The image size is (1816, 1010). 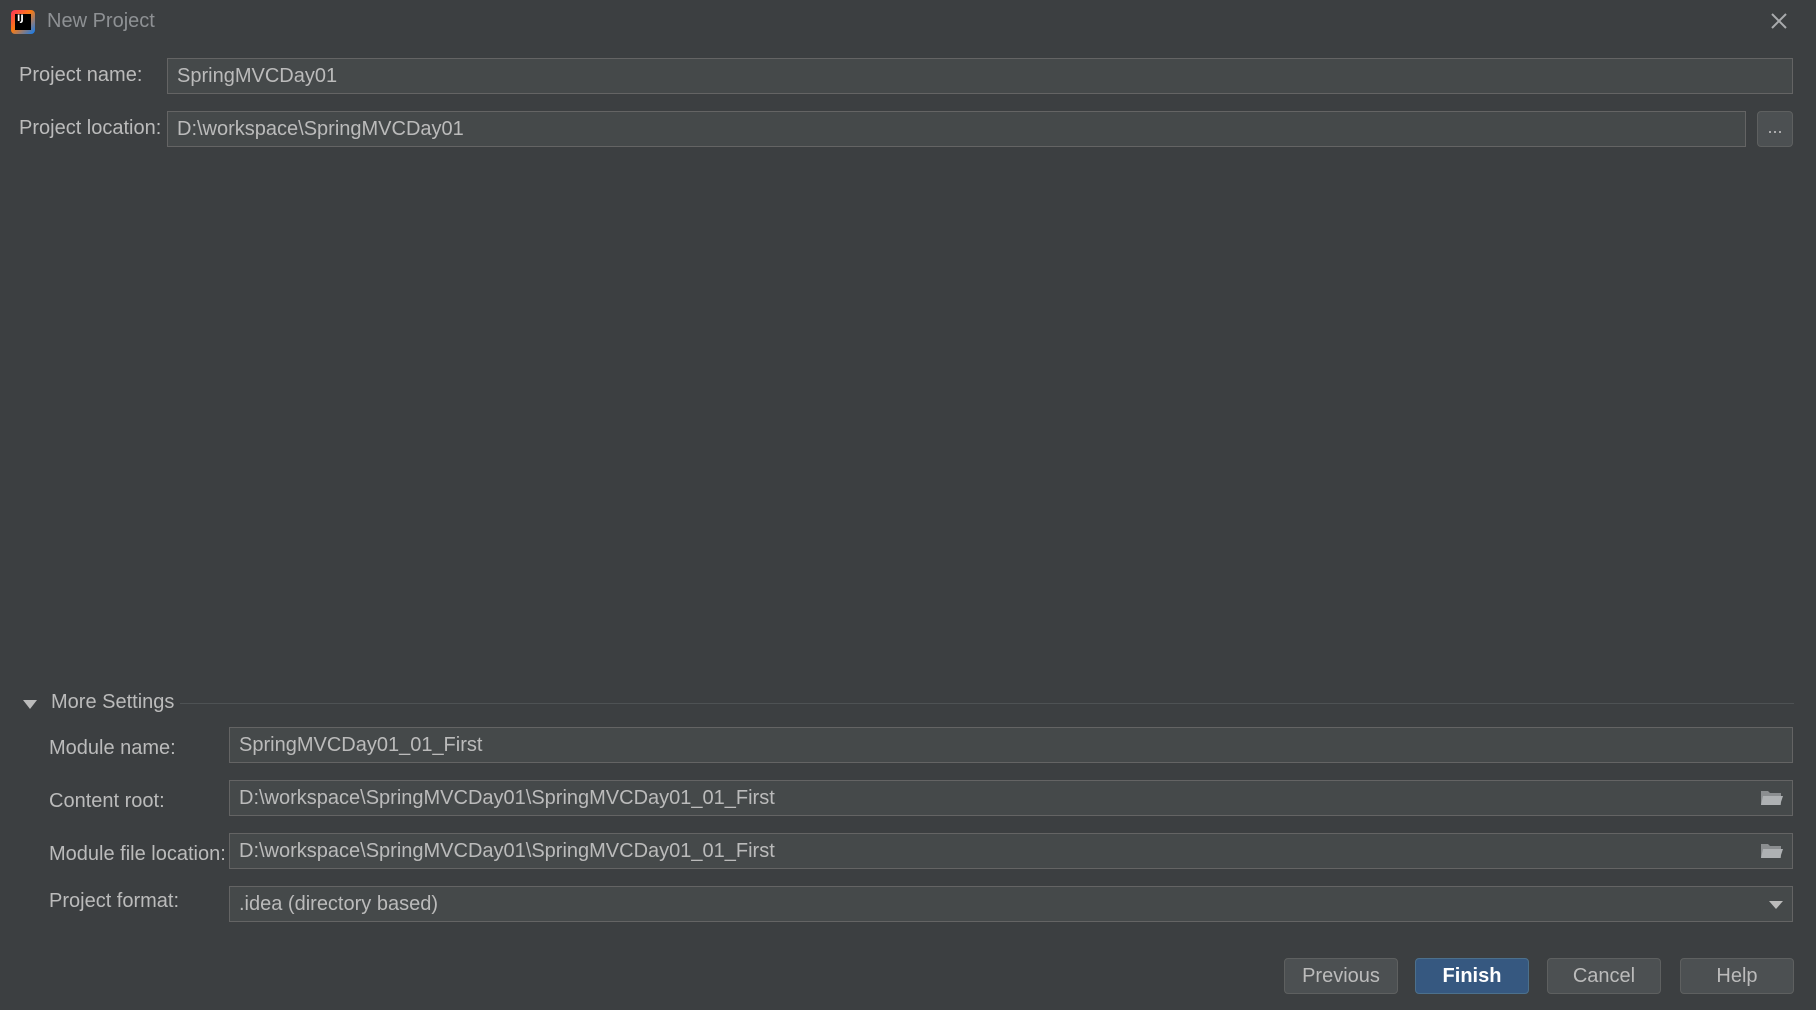 I want to click on project-name-label: Project name:, so click(x=81, y=75).